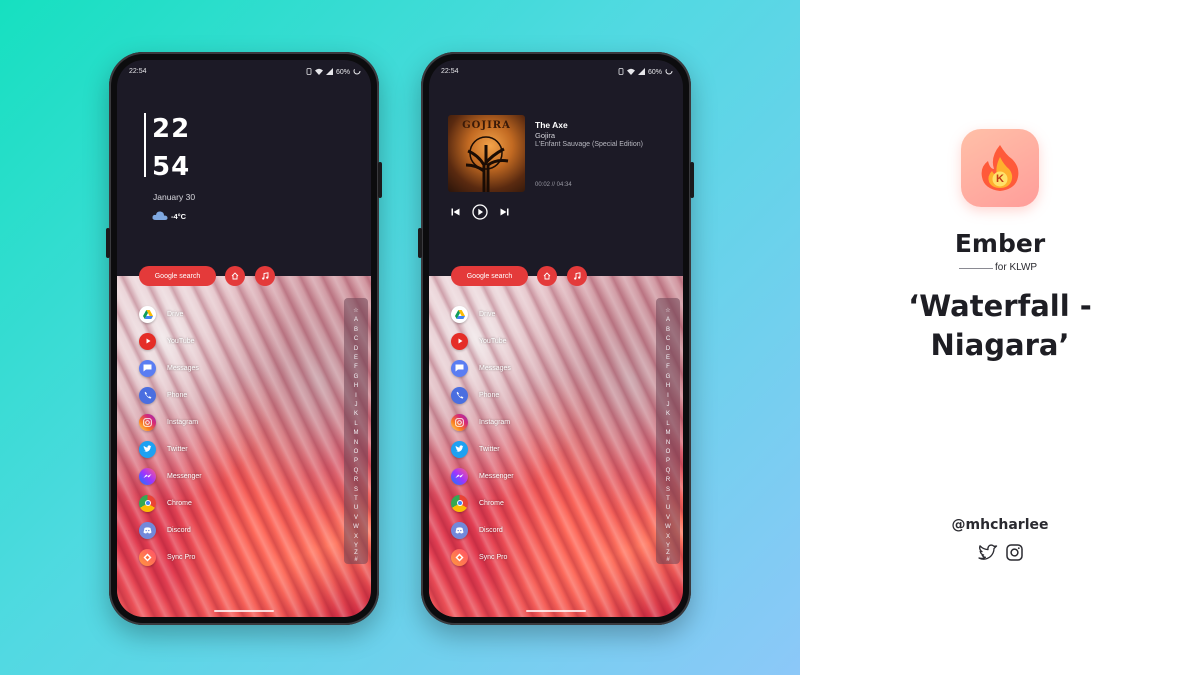 The image size is (1200, 675). Describe the element at coordinates (486, 153) in the screenshot. I see `album-art: GOJIRA` at that location.